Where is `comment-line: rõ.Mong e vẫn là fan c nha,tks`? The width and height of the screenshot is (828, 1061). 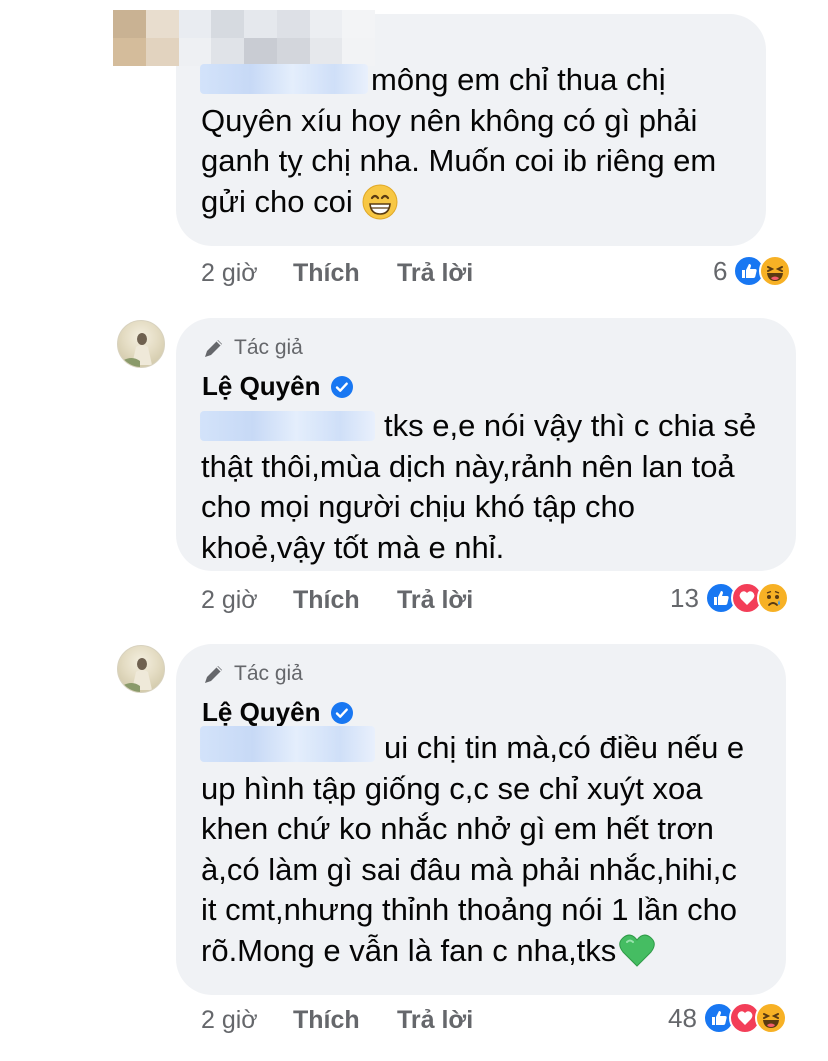
comment-line: rõ.Mong e vẫn là fan c nha,tks is located at coordinates (409, 950).